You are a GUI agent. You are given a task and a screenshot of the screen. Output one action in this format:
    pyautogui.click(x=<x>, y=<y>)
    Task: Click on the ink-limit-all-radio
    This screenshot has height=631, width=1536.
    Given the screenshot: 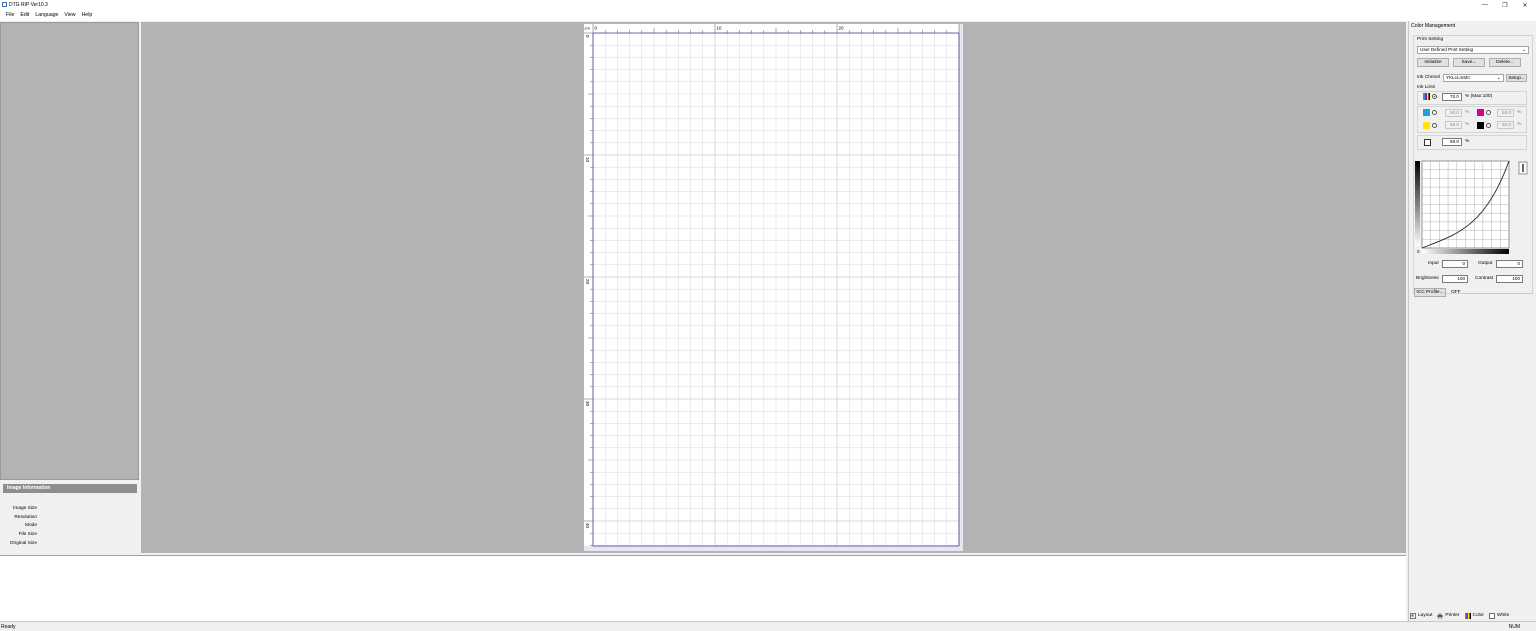 What is the action you would take?
    pyautogui.click(x=1434, y=96)
    